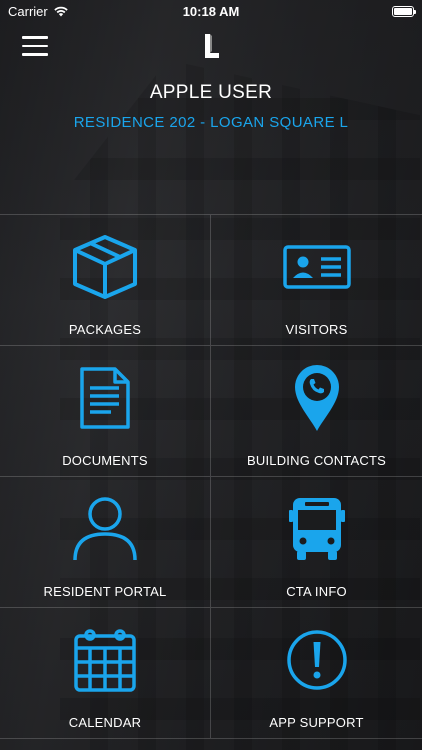 The image size is (422, 750). Describe the element at coordinates (105, 460) in the screenshot. I see `tile-label: DOCUMENTS` at that location.